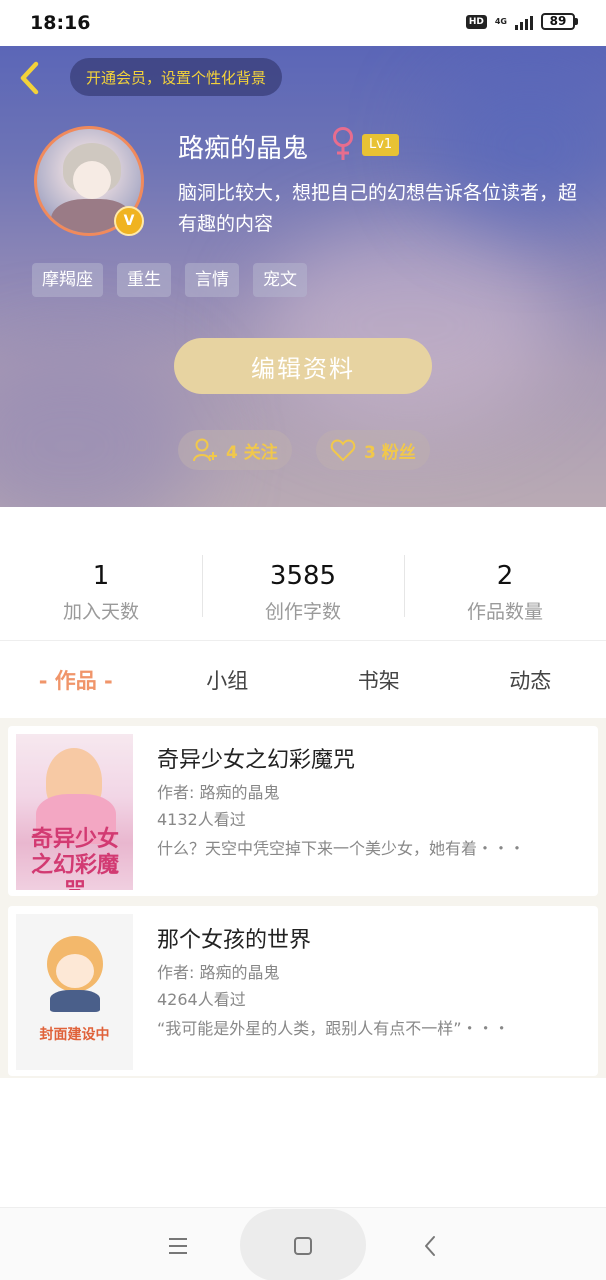 This screenshot has height=1280, width=606. I want to click on back-button, so click(30, 78).